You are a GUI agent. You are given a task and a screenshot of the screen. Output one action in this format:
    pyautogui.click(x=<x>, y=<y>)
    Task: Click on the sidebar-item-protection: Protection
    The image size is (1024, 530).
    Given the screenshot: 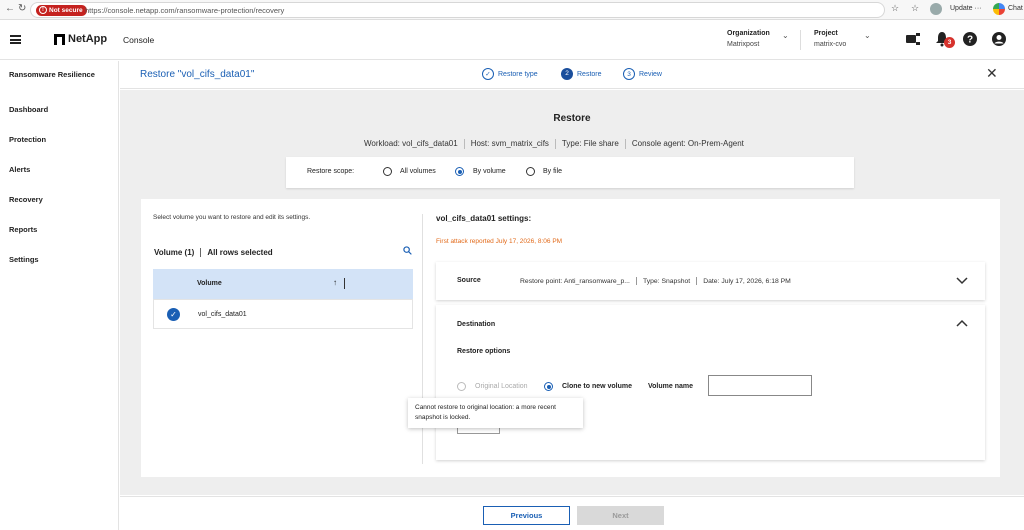 What is the action you would take?
    pyautogui.click(x=27, y=139)
    